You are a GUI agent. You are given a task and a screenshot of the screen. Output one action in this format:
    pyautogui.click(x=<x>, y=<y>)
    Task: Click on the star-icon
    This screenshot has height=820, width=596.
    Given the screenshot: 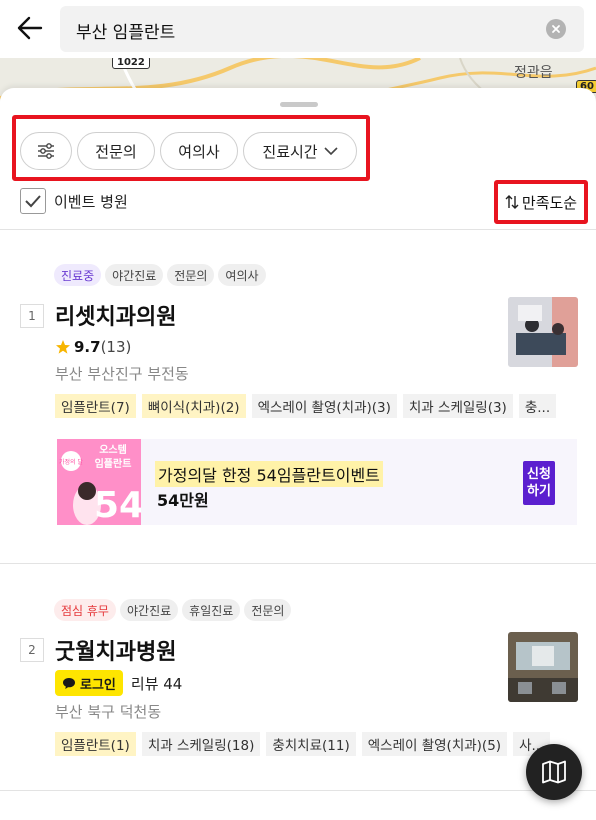 What is the action you would take?
    pyautogui.click(x=63, y=347)
    